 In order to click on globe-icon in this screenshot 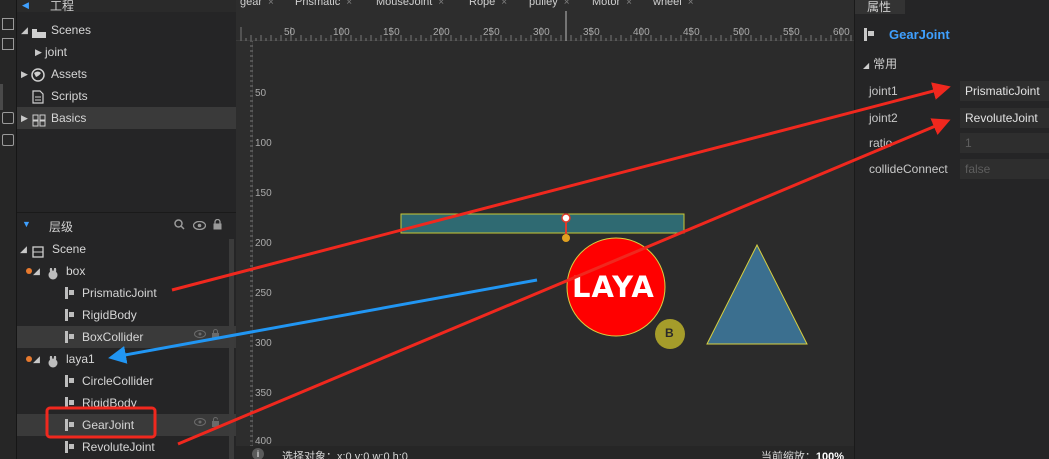, I will do `click(38, 74)`.